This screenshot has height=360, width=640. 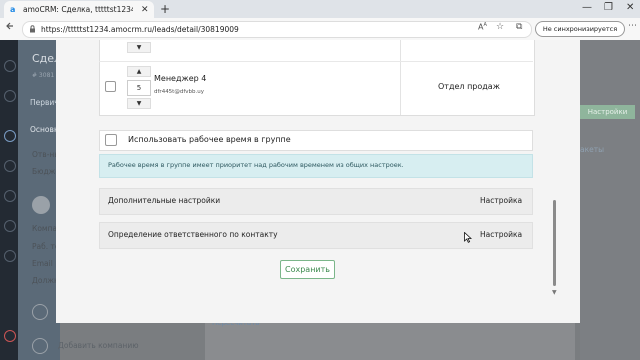 I want to click on additional-settings-title: Дополнительные настройки, so click(x=164, y=200).